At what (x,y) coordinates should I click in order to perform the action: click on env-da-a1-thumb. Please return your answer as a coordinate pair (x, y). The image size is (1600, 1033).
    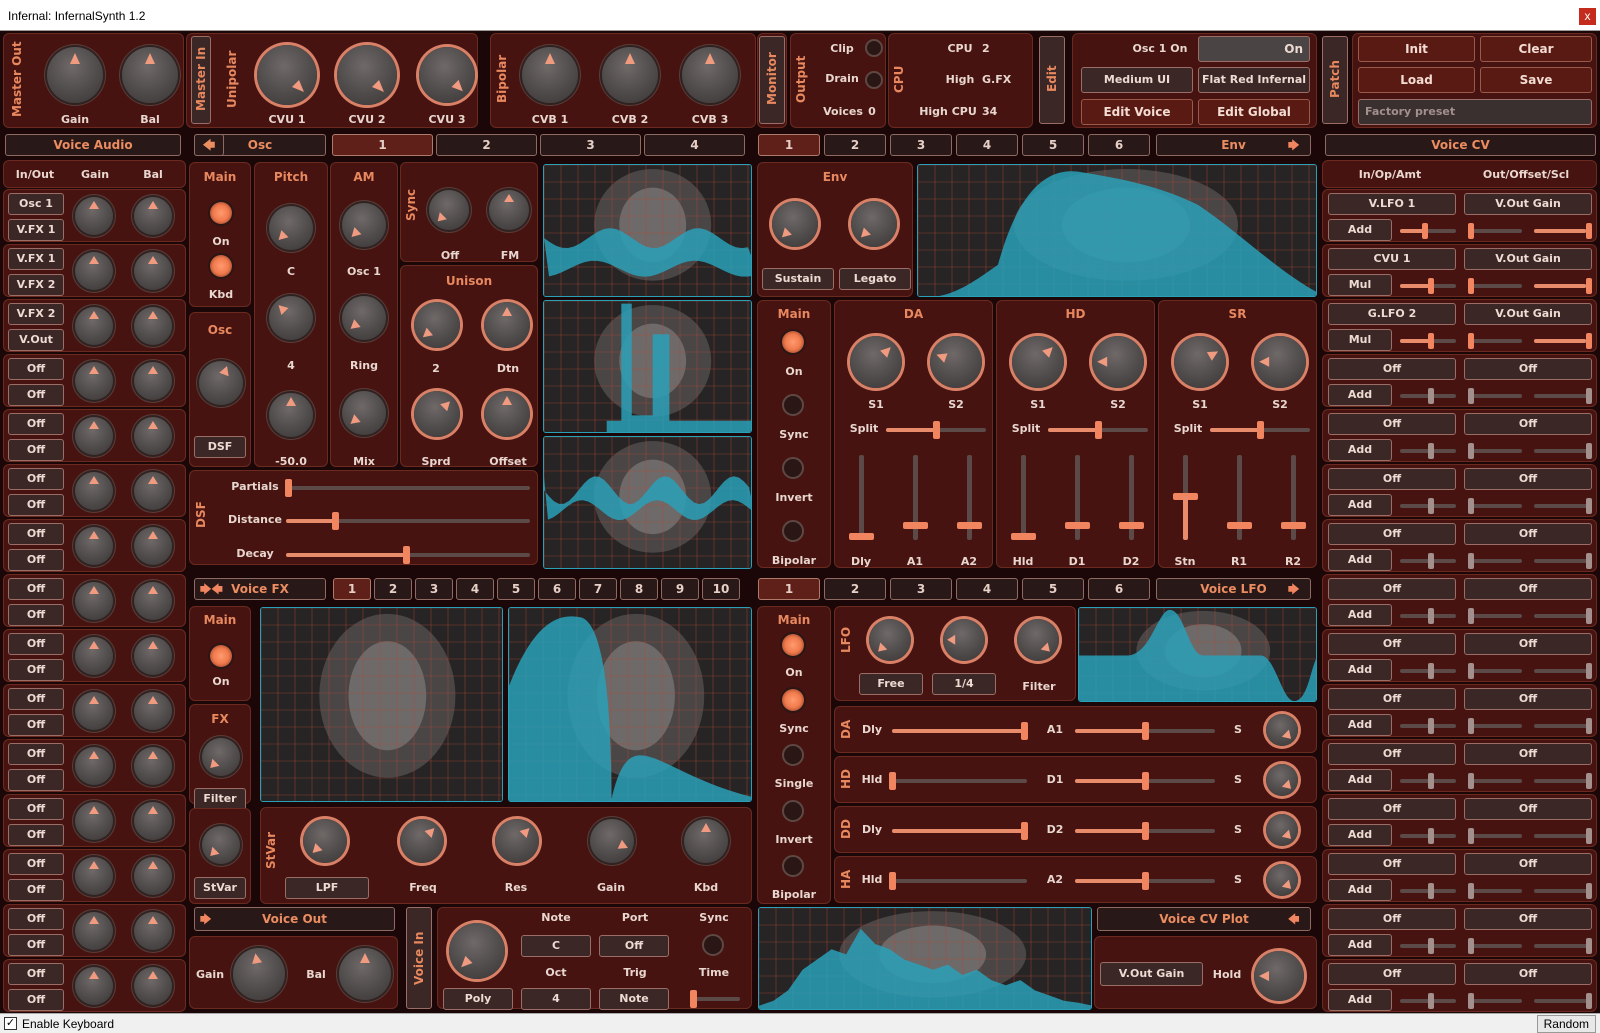
    Looking at the image, I should click on (915, 525).